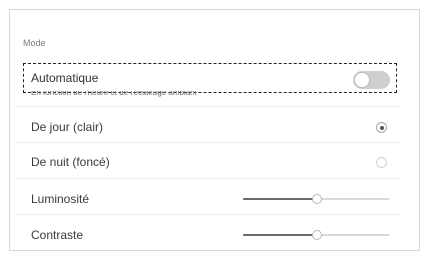  I want to click on automatic-toggle, so click(371, 80).